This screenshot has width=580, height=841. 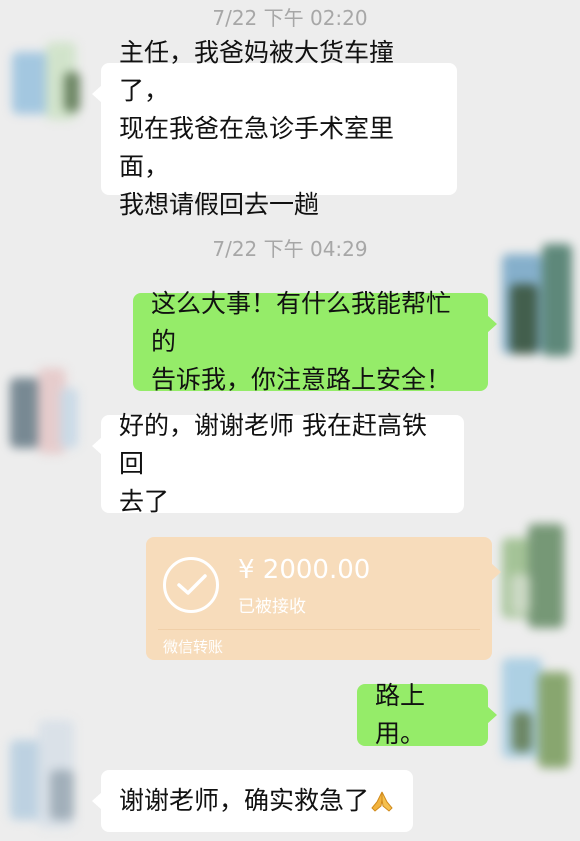 I want to click on message-text: 路上用。, so click(x=400, y=714).